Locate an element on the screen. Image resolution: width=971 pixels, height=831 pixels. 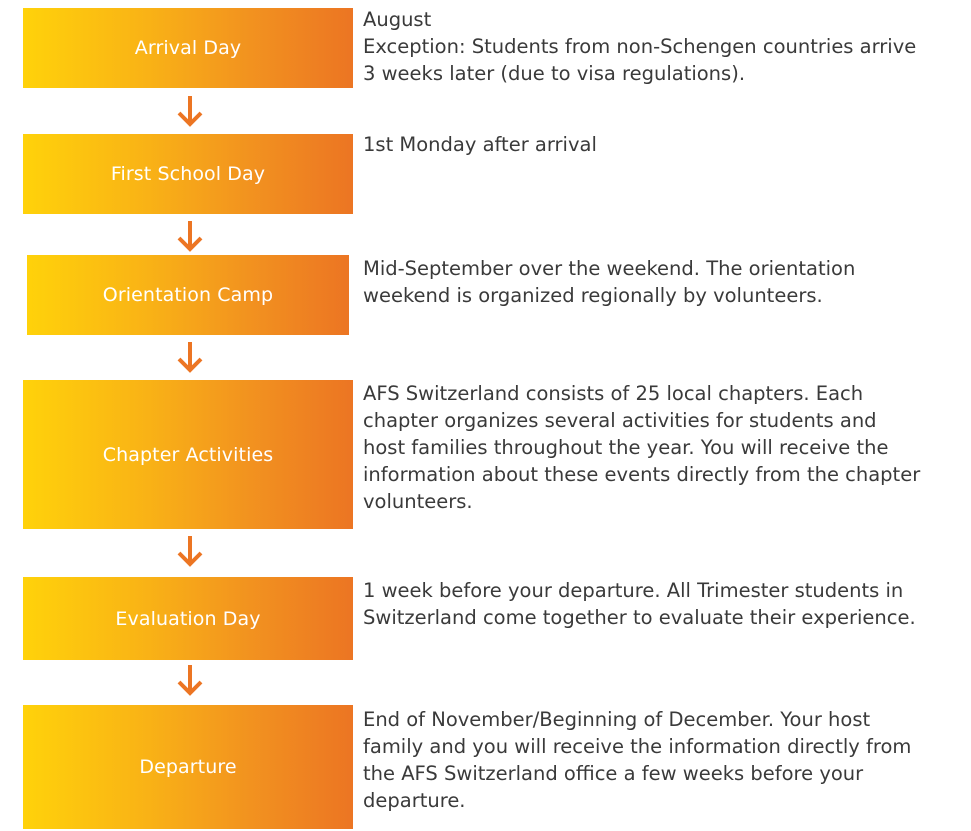
step-box-first-school-day: First School Day is located at coordinates (188, 174).